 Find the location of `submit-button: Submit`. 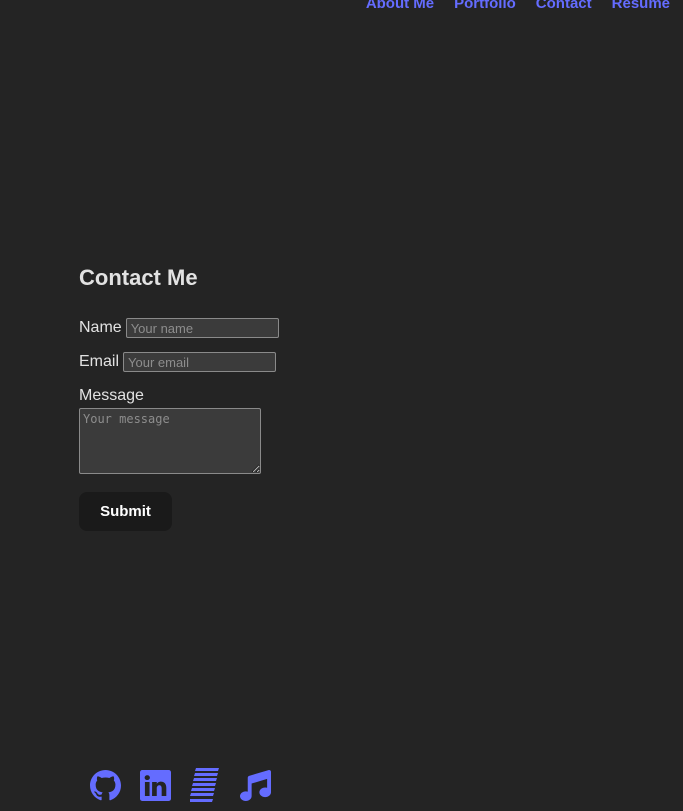

submit-button: Submit is located at coordinates (125, 511).